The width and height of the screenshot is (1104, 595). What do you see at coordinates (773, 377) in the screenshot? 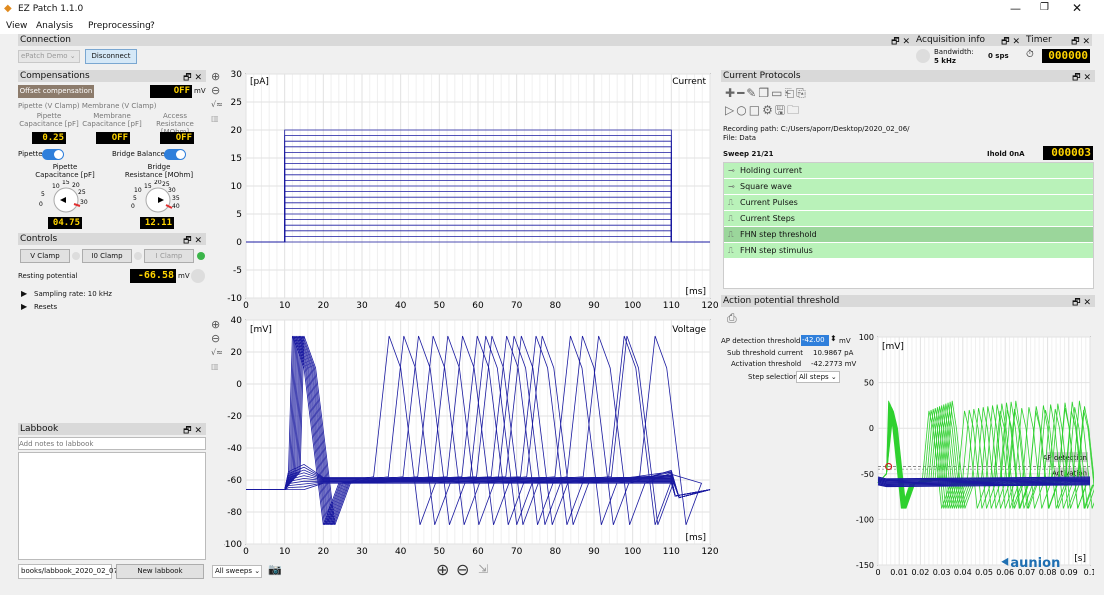
I see `step-selection-label: Step selection` at bounding box center [773, 377].